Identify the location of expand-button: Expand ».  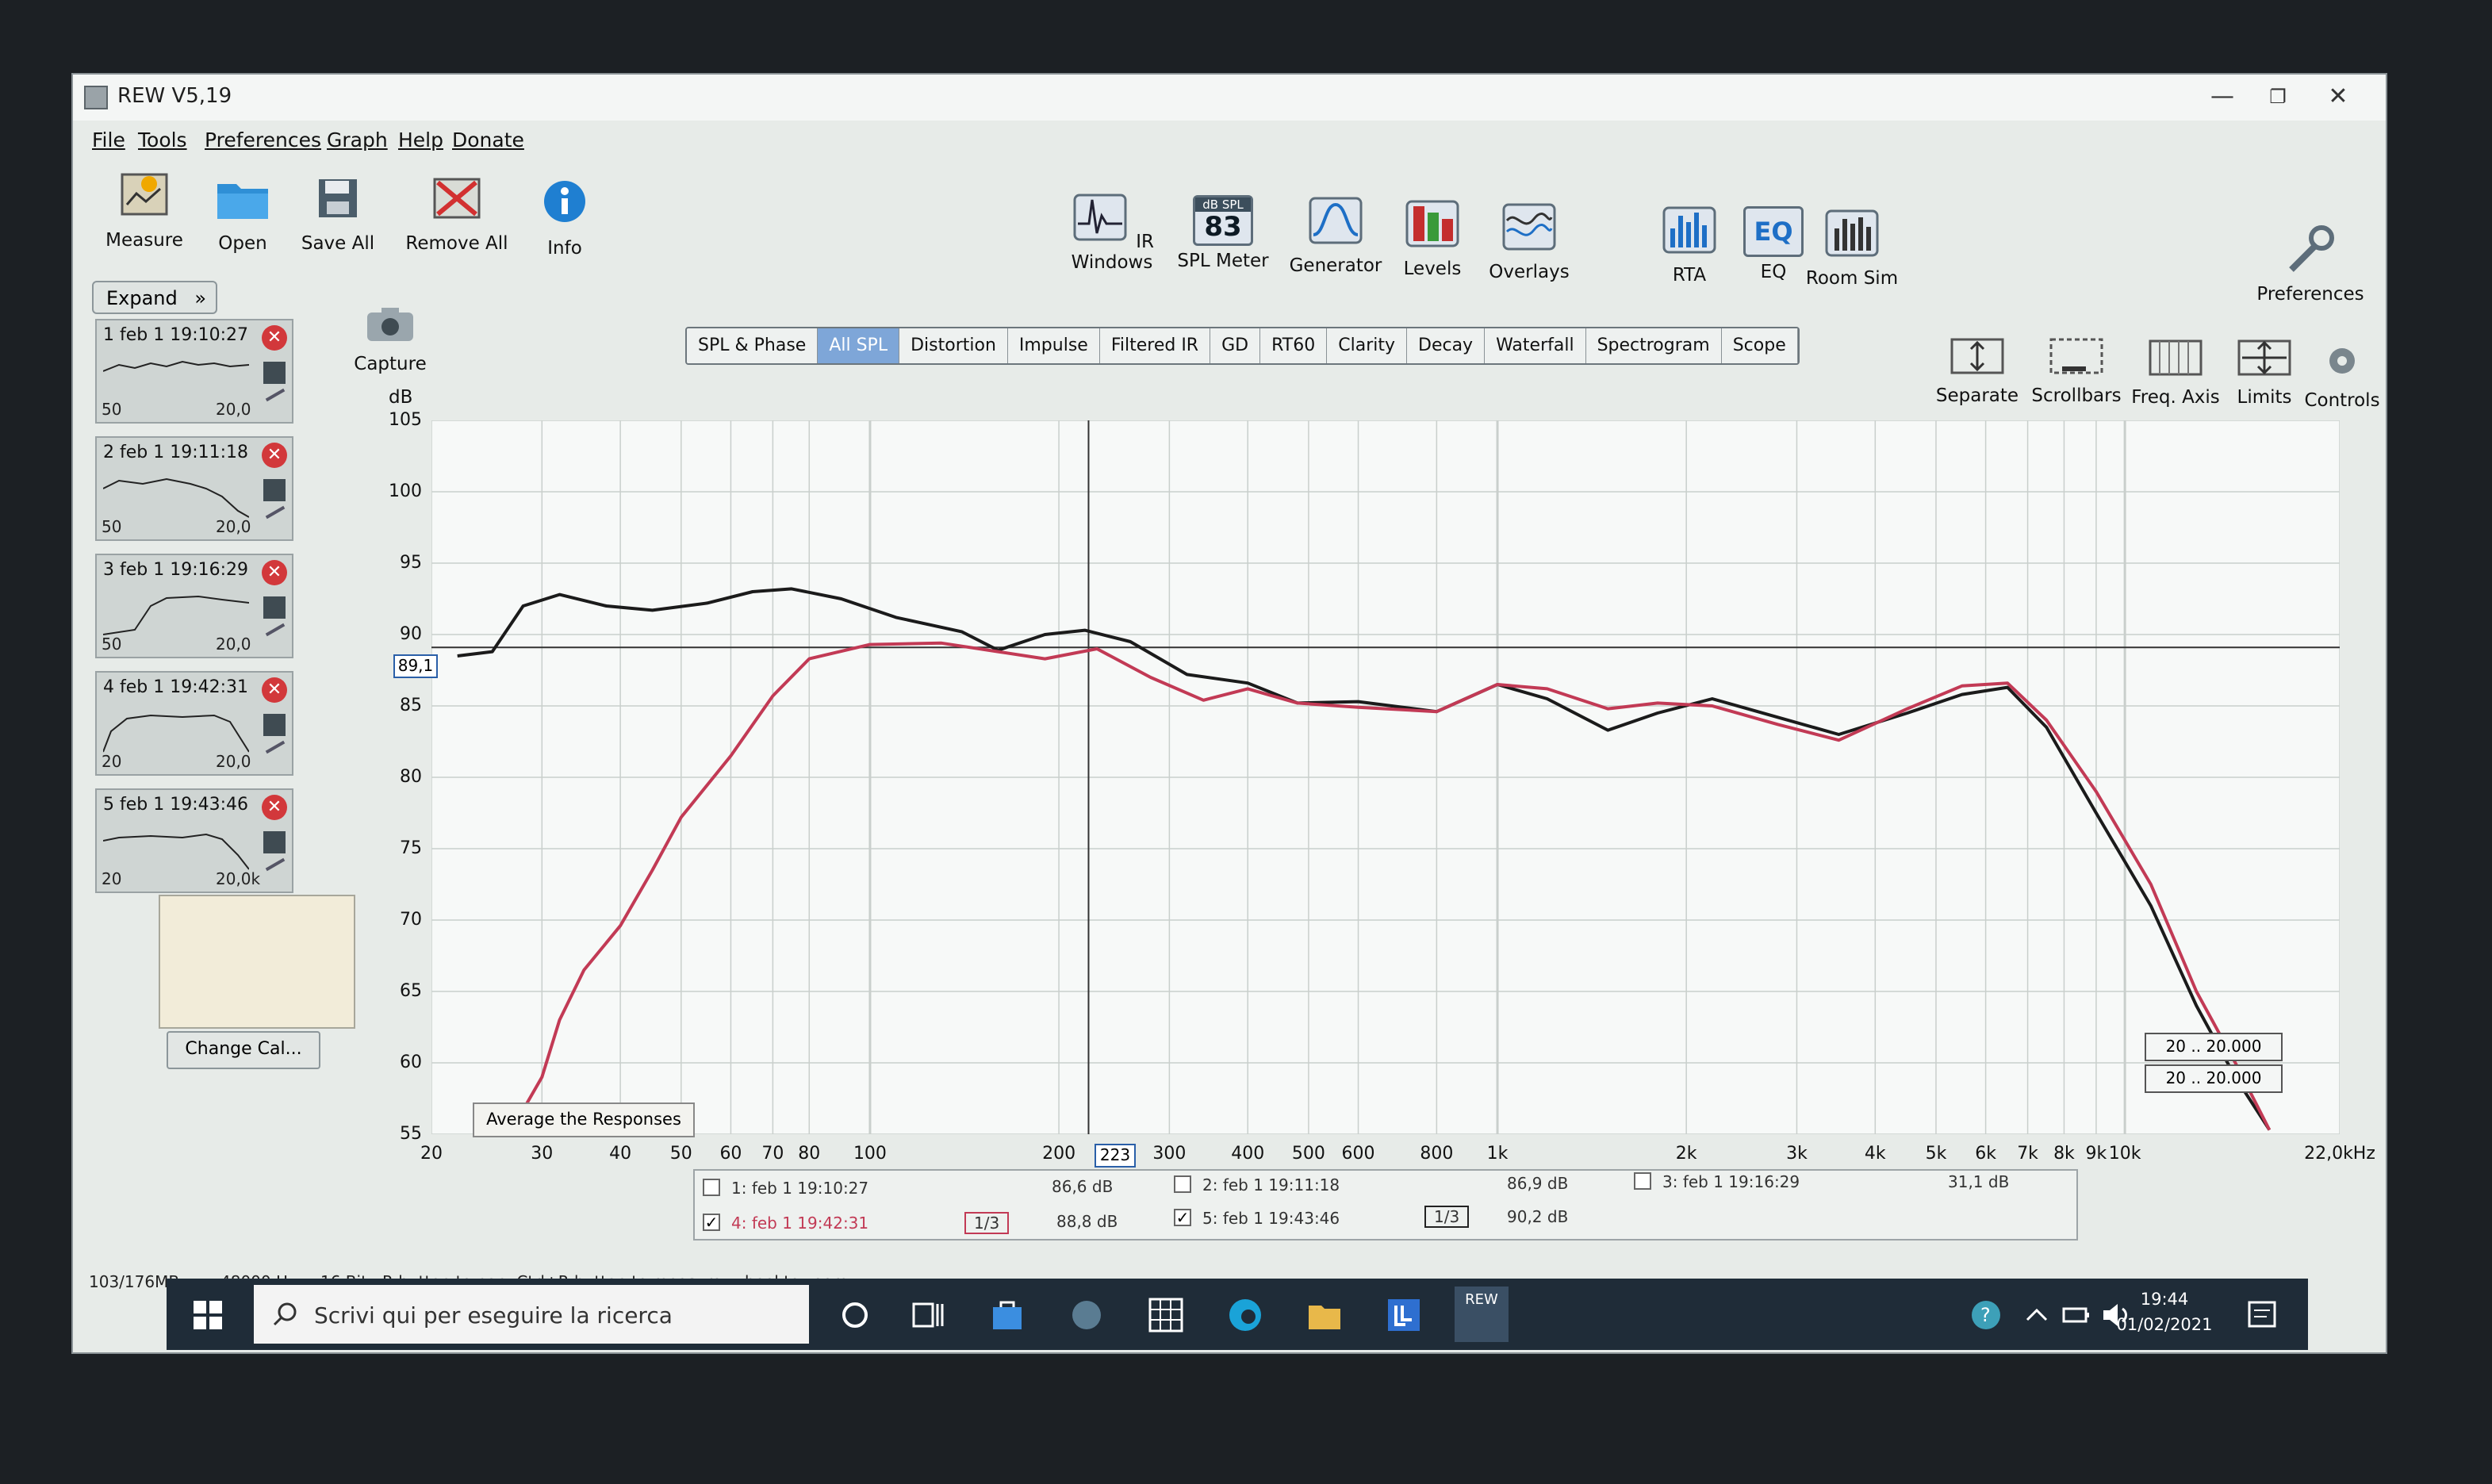
(154, 297).